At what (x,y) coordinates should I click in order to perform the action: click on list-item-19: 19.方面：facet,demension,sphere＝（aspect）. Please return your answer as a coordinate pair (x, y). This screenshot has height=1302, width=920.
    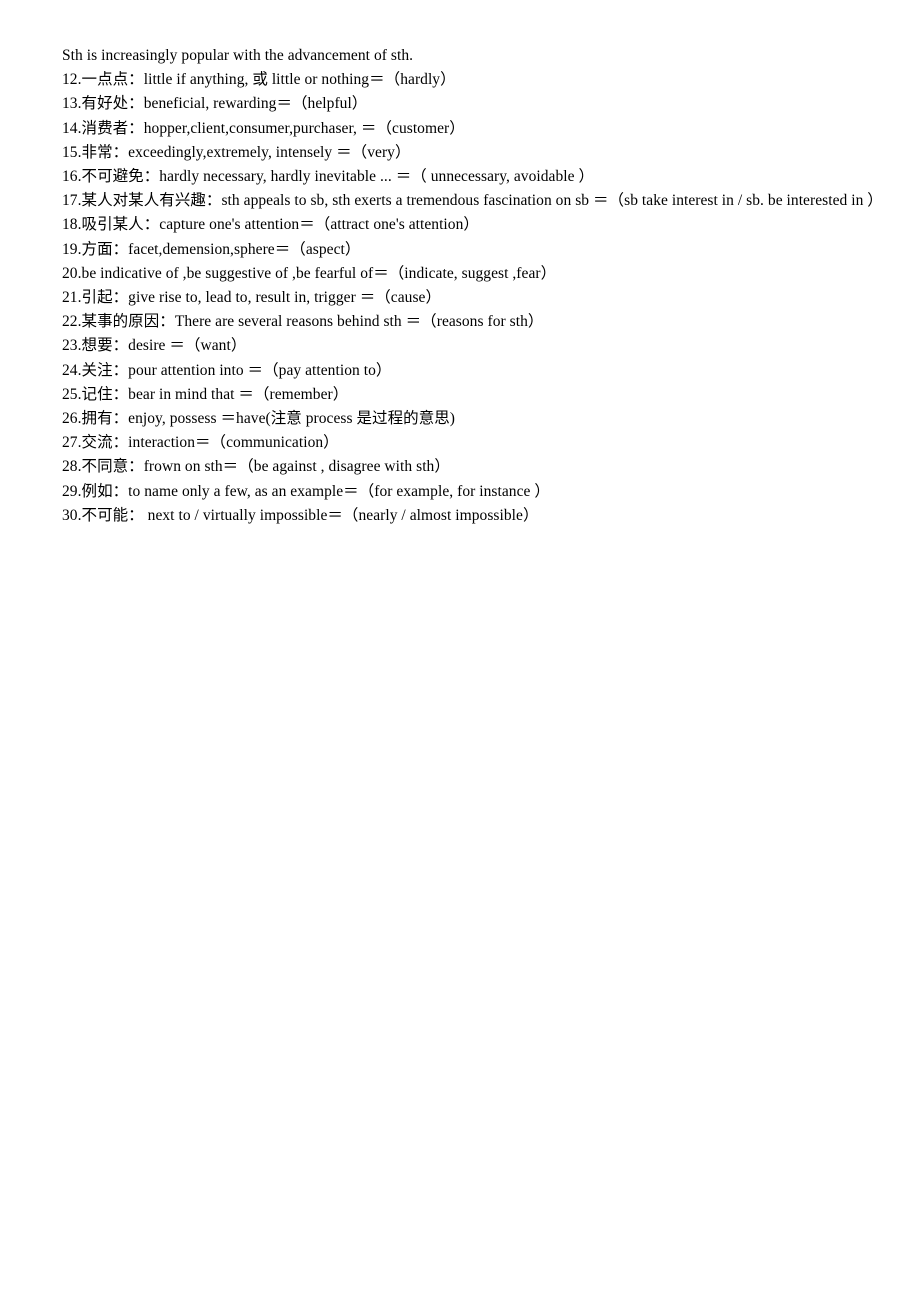
    Looking at the image, I should click on (211, 249).